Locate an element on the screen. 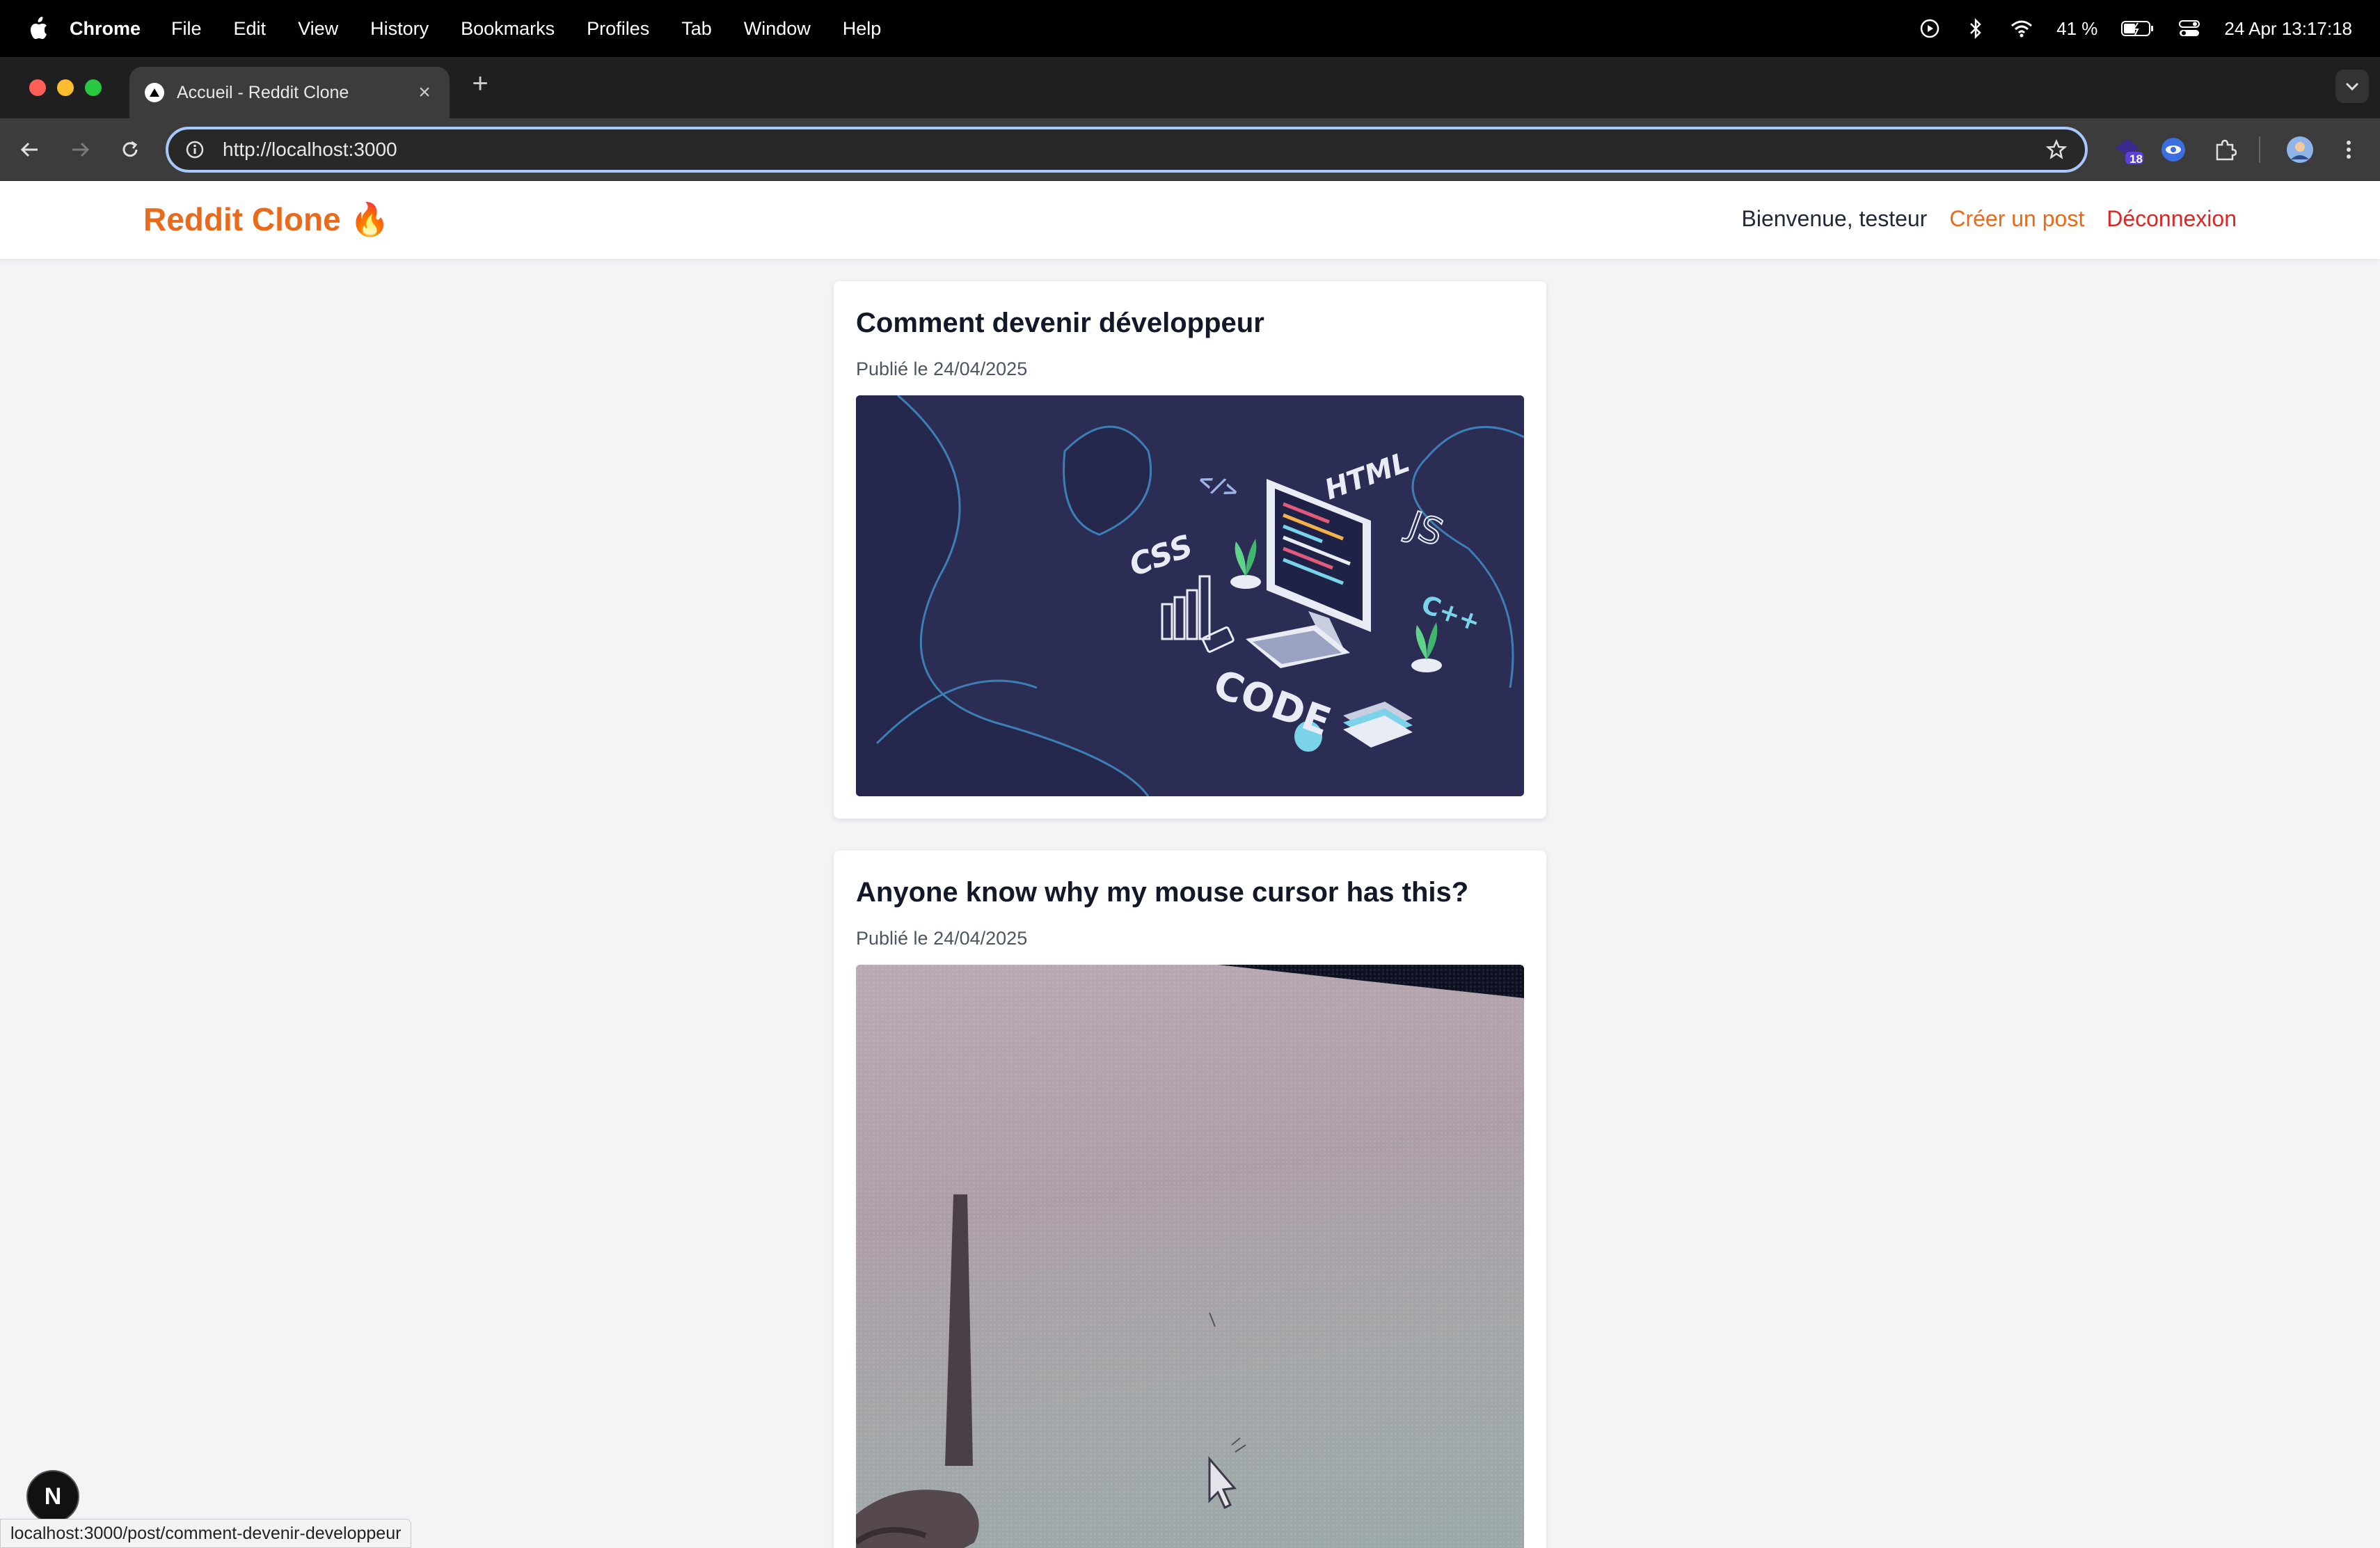 The height and width of the screenshot is (1548, 2380). window-close-button is located at coordinates (37, 87).